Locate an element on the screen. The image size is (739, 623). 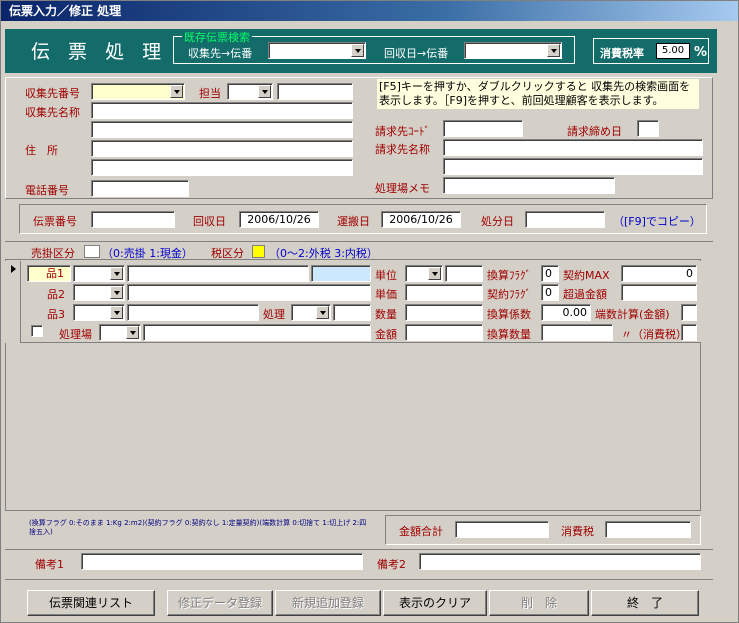
site-memo-label: 処理場メモ is located at coordinates (402, 188).